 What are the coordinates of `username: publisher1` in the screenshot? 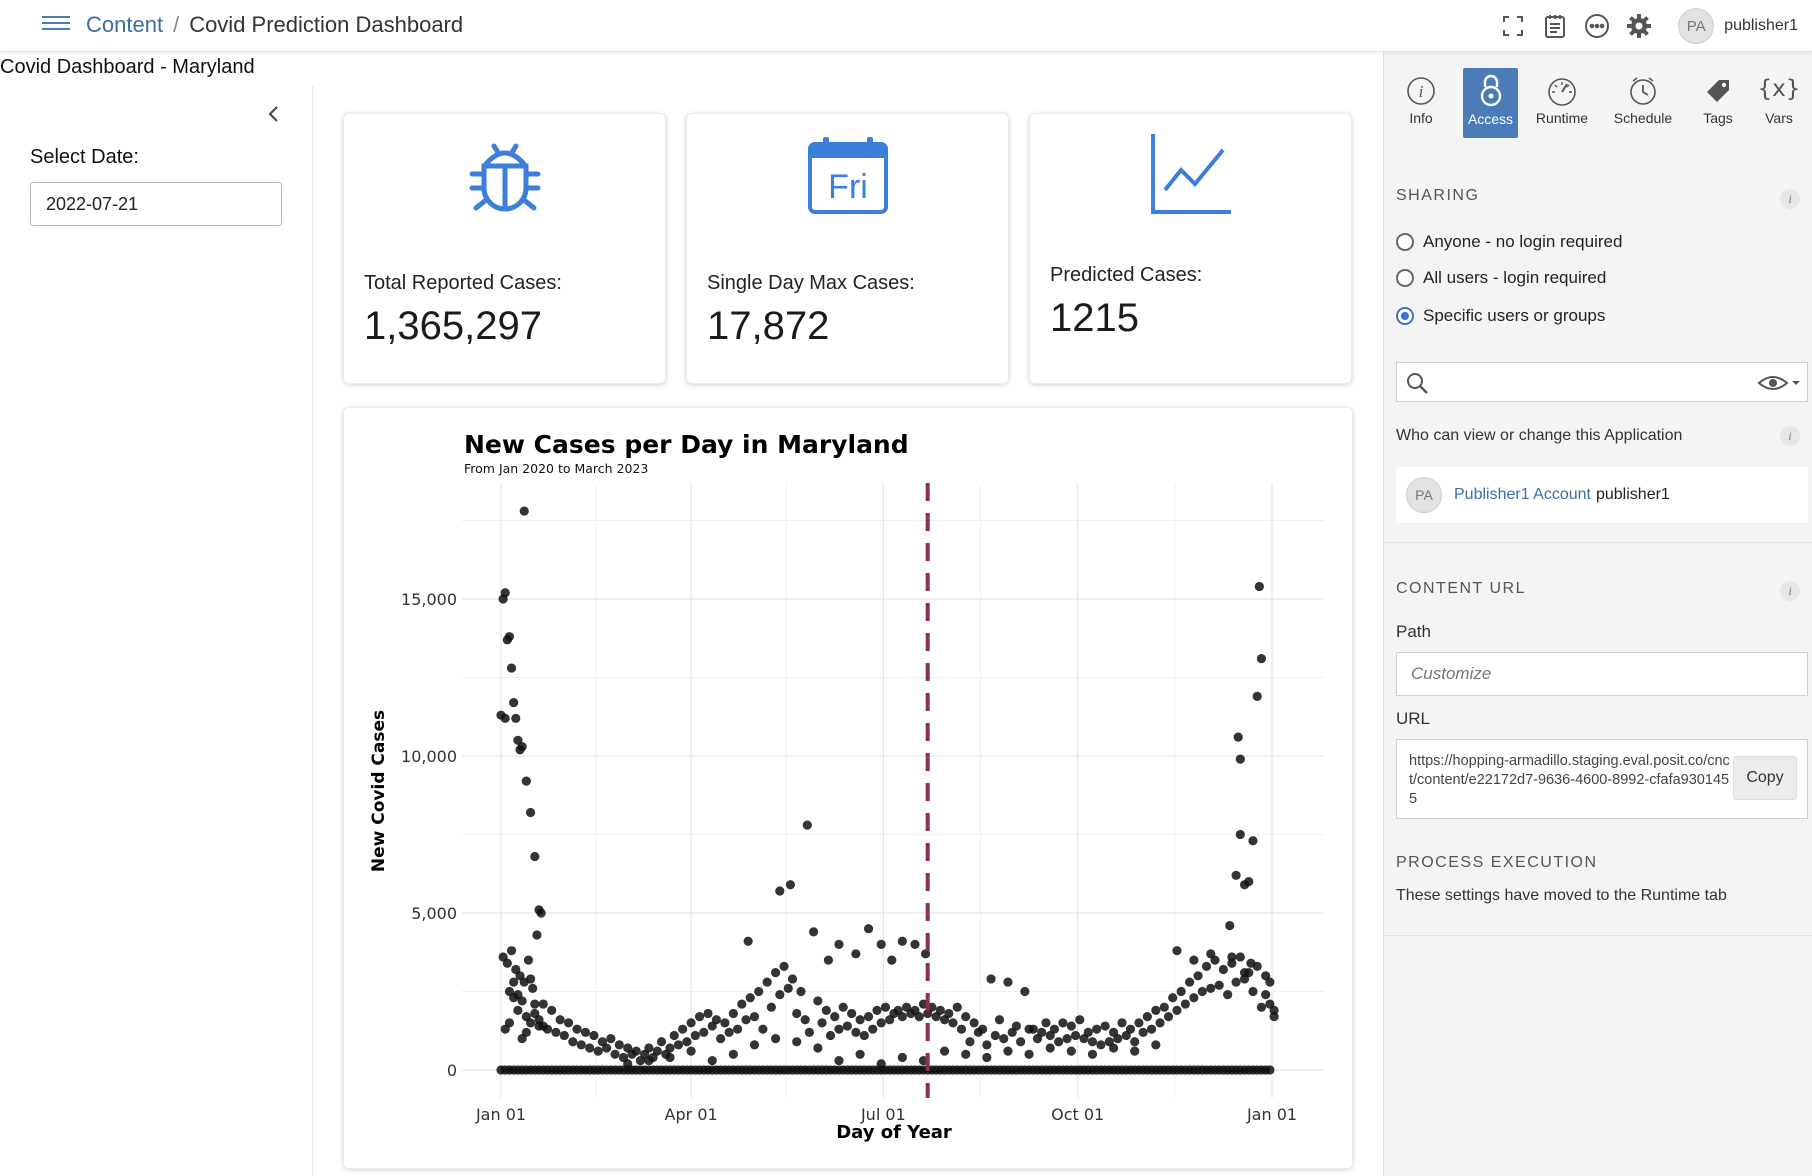 It's located at (1761, 25).